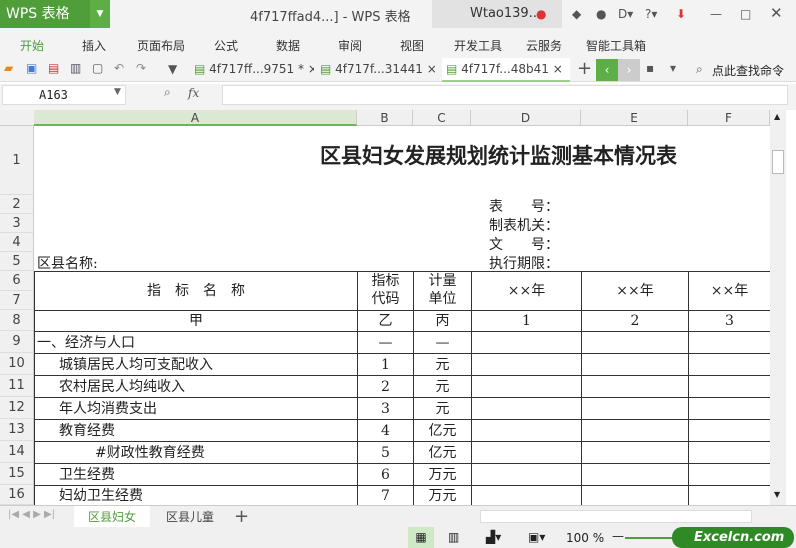 The height and width of the screenshot is (548, 796). I want to click on export-pdf-icon: ▤, so click(53, 68).